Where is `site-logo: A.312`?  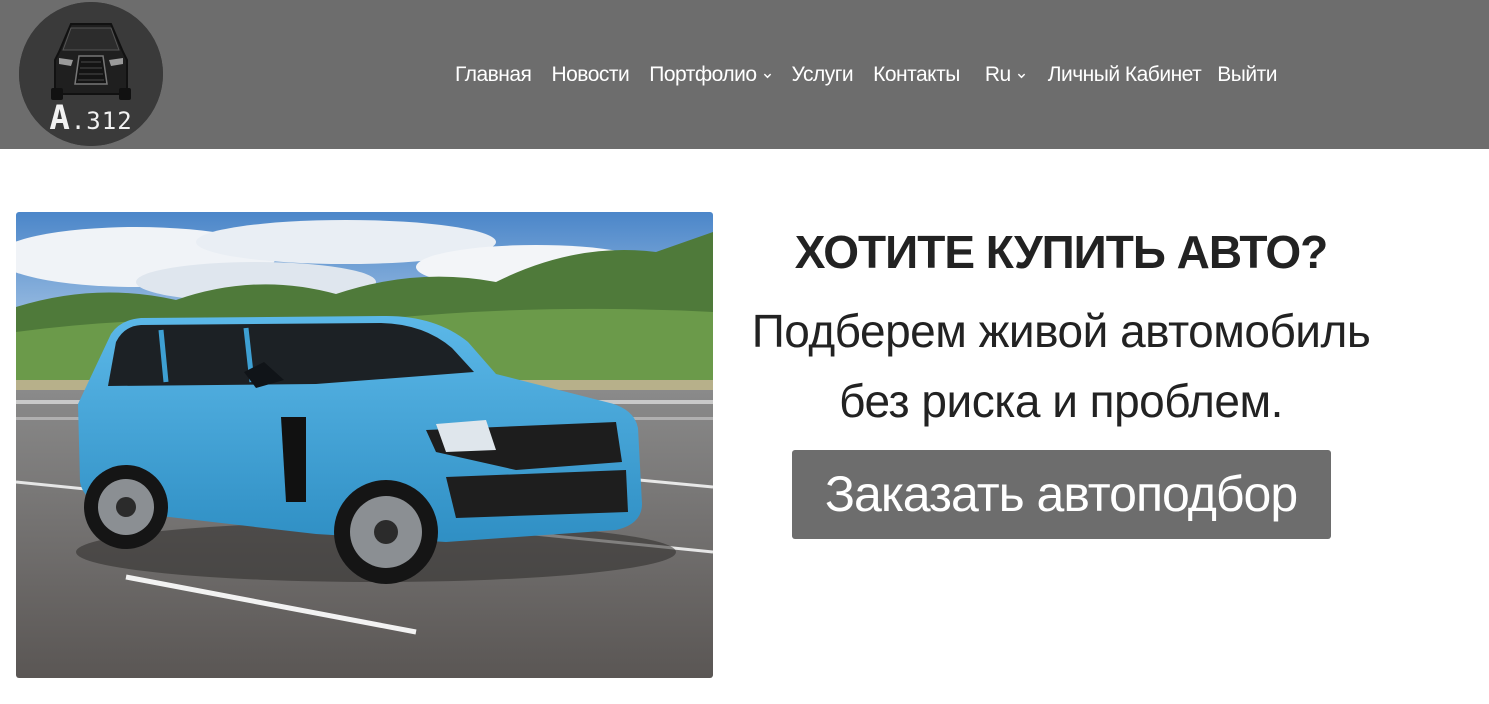
site-logo: A.312 is located at coordinates (91, 74).